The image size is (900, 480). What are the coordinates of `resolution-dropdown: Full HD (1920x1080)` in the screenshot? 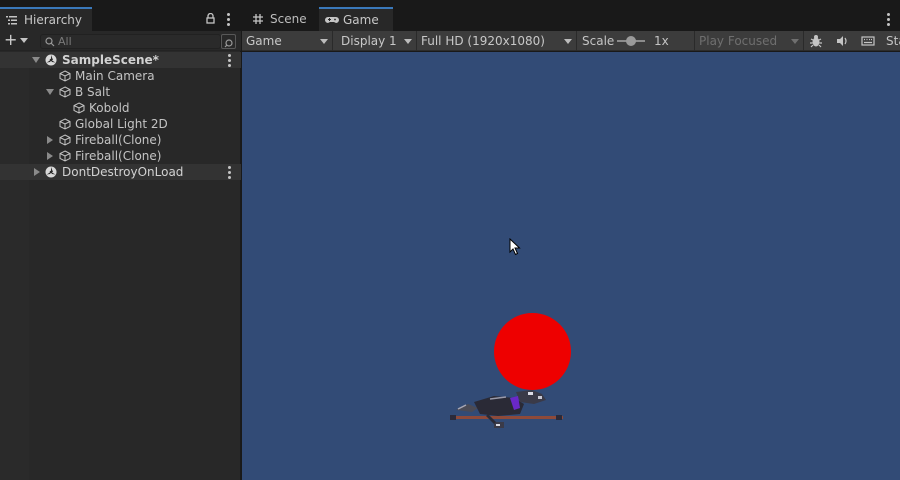 It's located at (497, 41).